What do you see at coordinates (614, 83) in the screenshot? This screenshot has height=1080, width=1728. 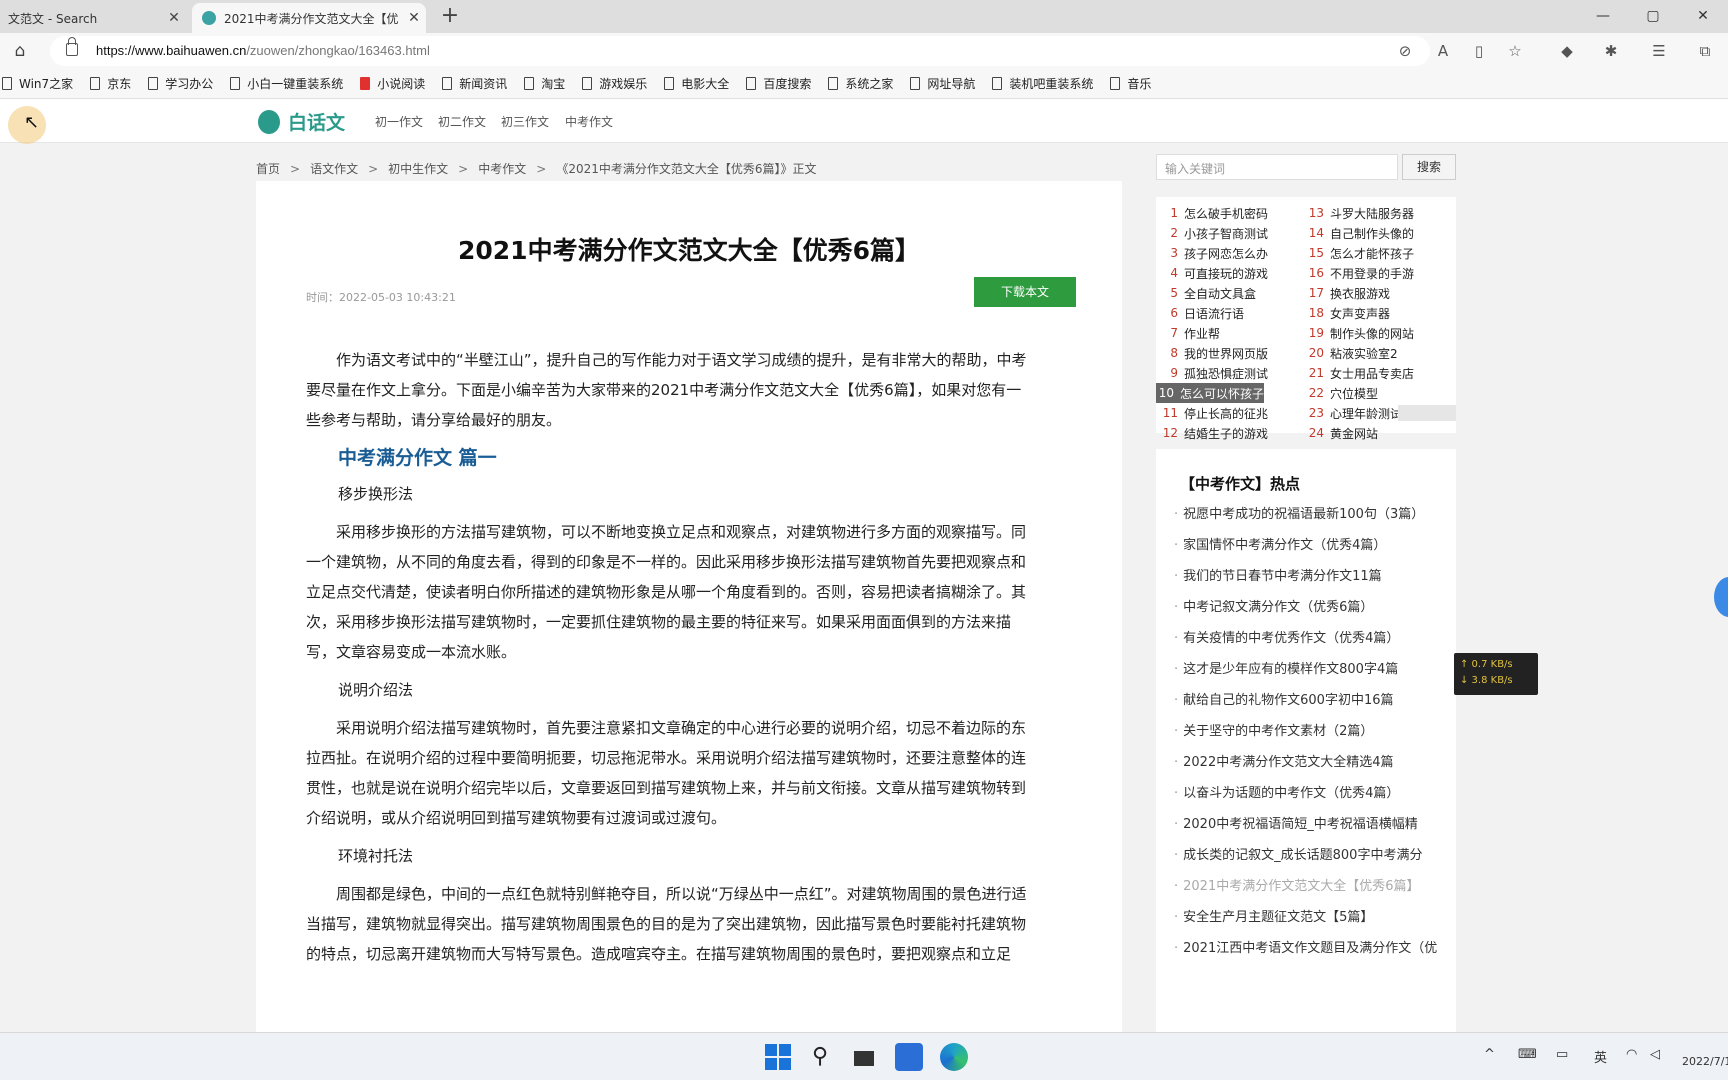 I see `bookmark-item: 游戏娱乐` at bounding box center [614, 83].